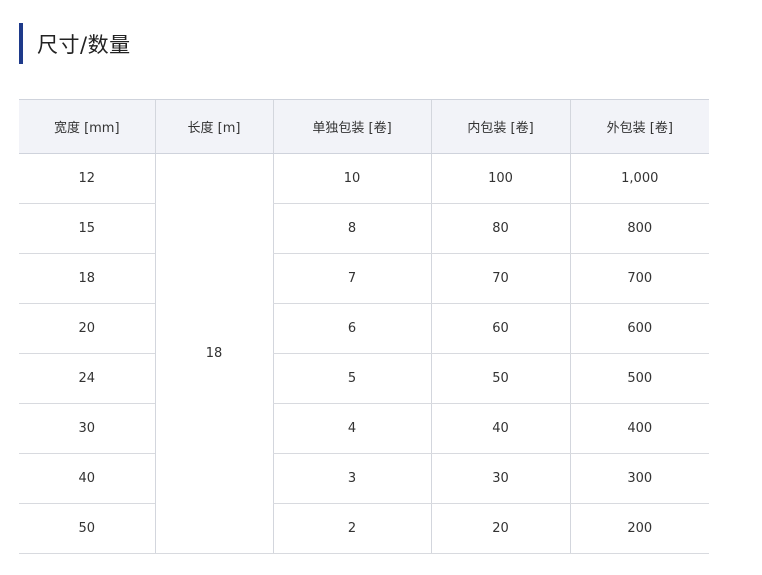  Describe the element at coordinates (351, 378) in the screenshot. I see `cell-single-pack: 5` at that location.